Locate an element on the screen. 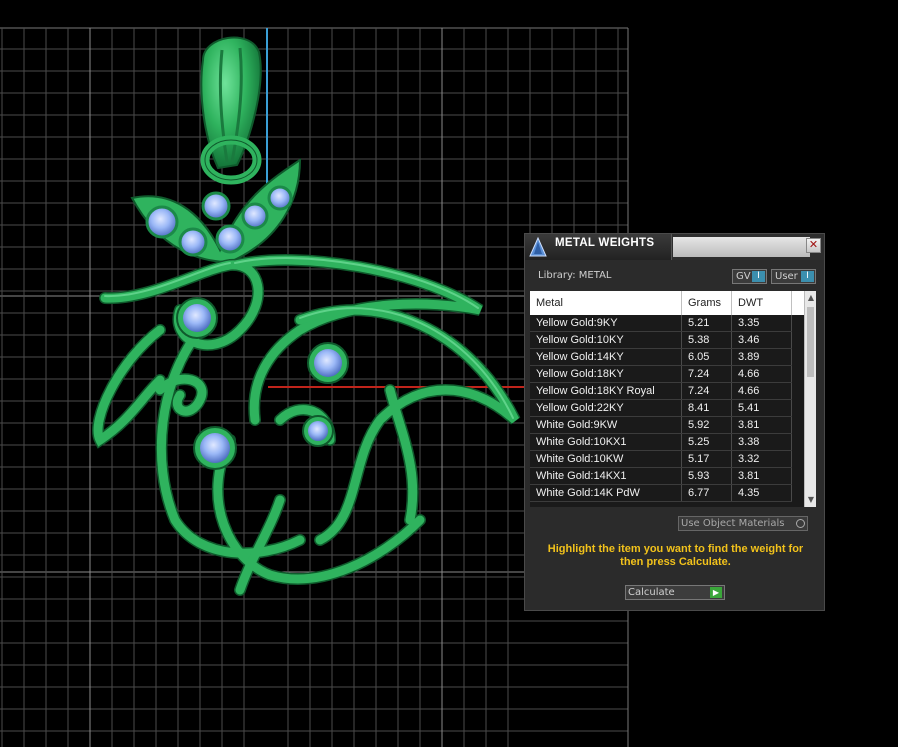 This screenshot has width=898, height=747. table-row: Yellow Gold:14KY 6.05 3.89 is located at coordinates (661, 357).